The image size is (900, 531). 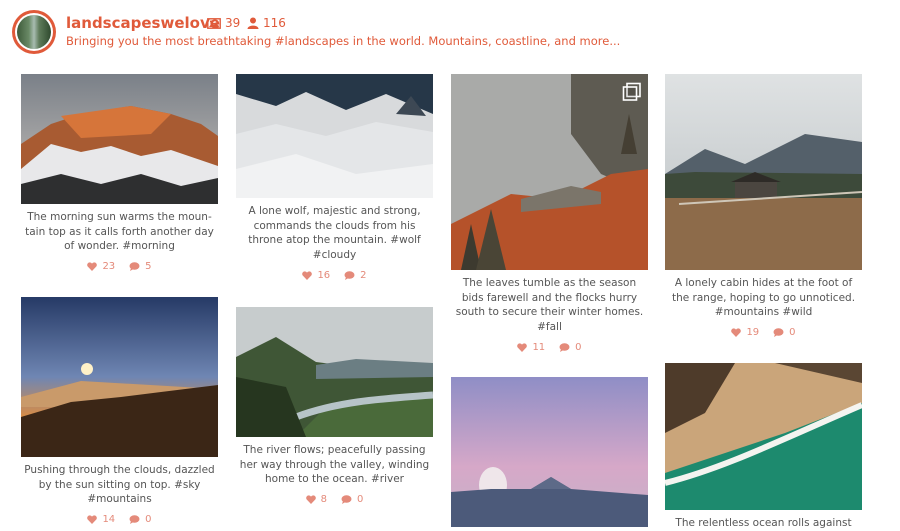 What do you see at coordinates (763, 332) in the screenshot?
I see `post-meta: 19 0` at bounding box center [763, 332].